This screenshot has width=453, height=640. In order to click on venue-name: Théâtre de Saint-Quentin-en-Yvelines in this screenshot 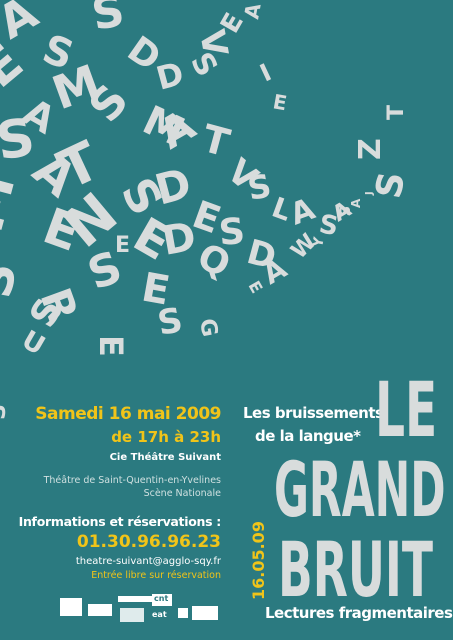, I will do `click(132, 480)`.